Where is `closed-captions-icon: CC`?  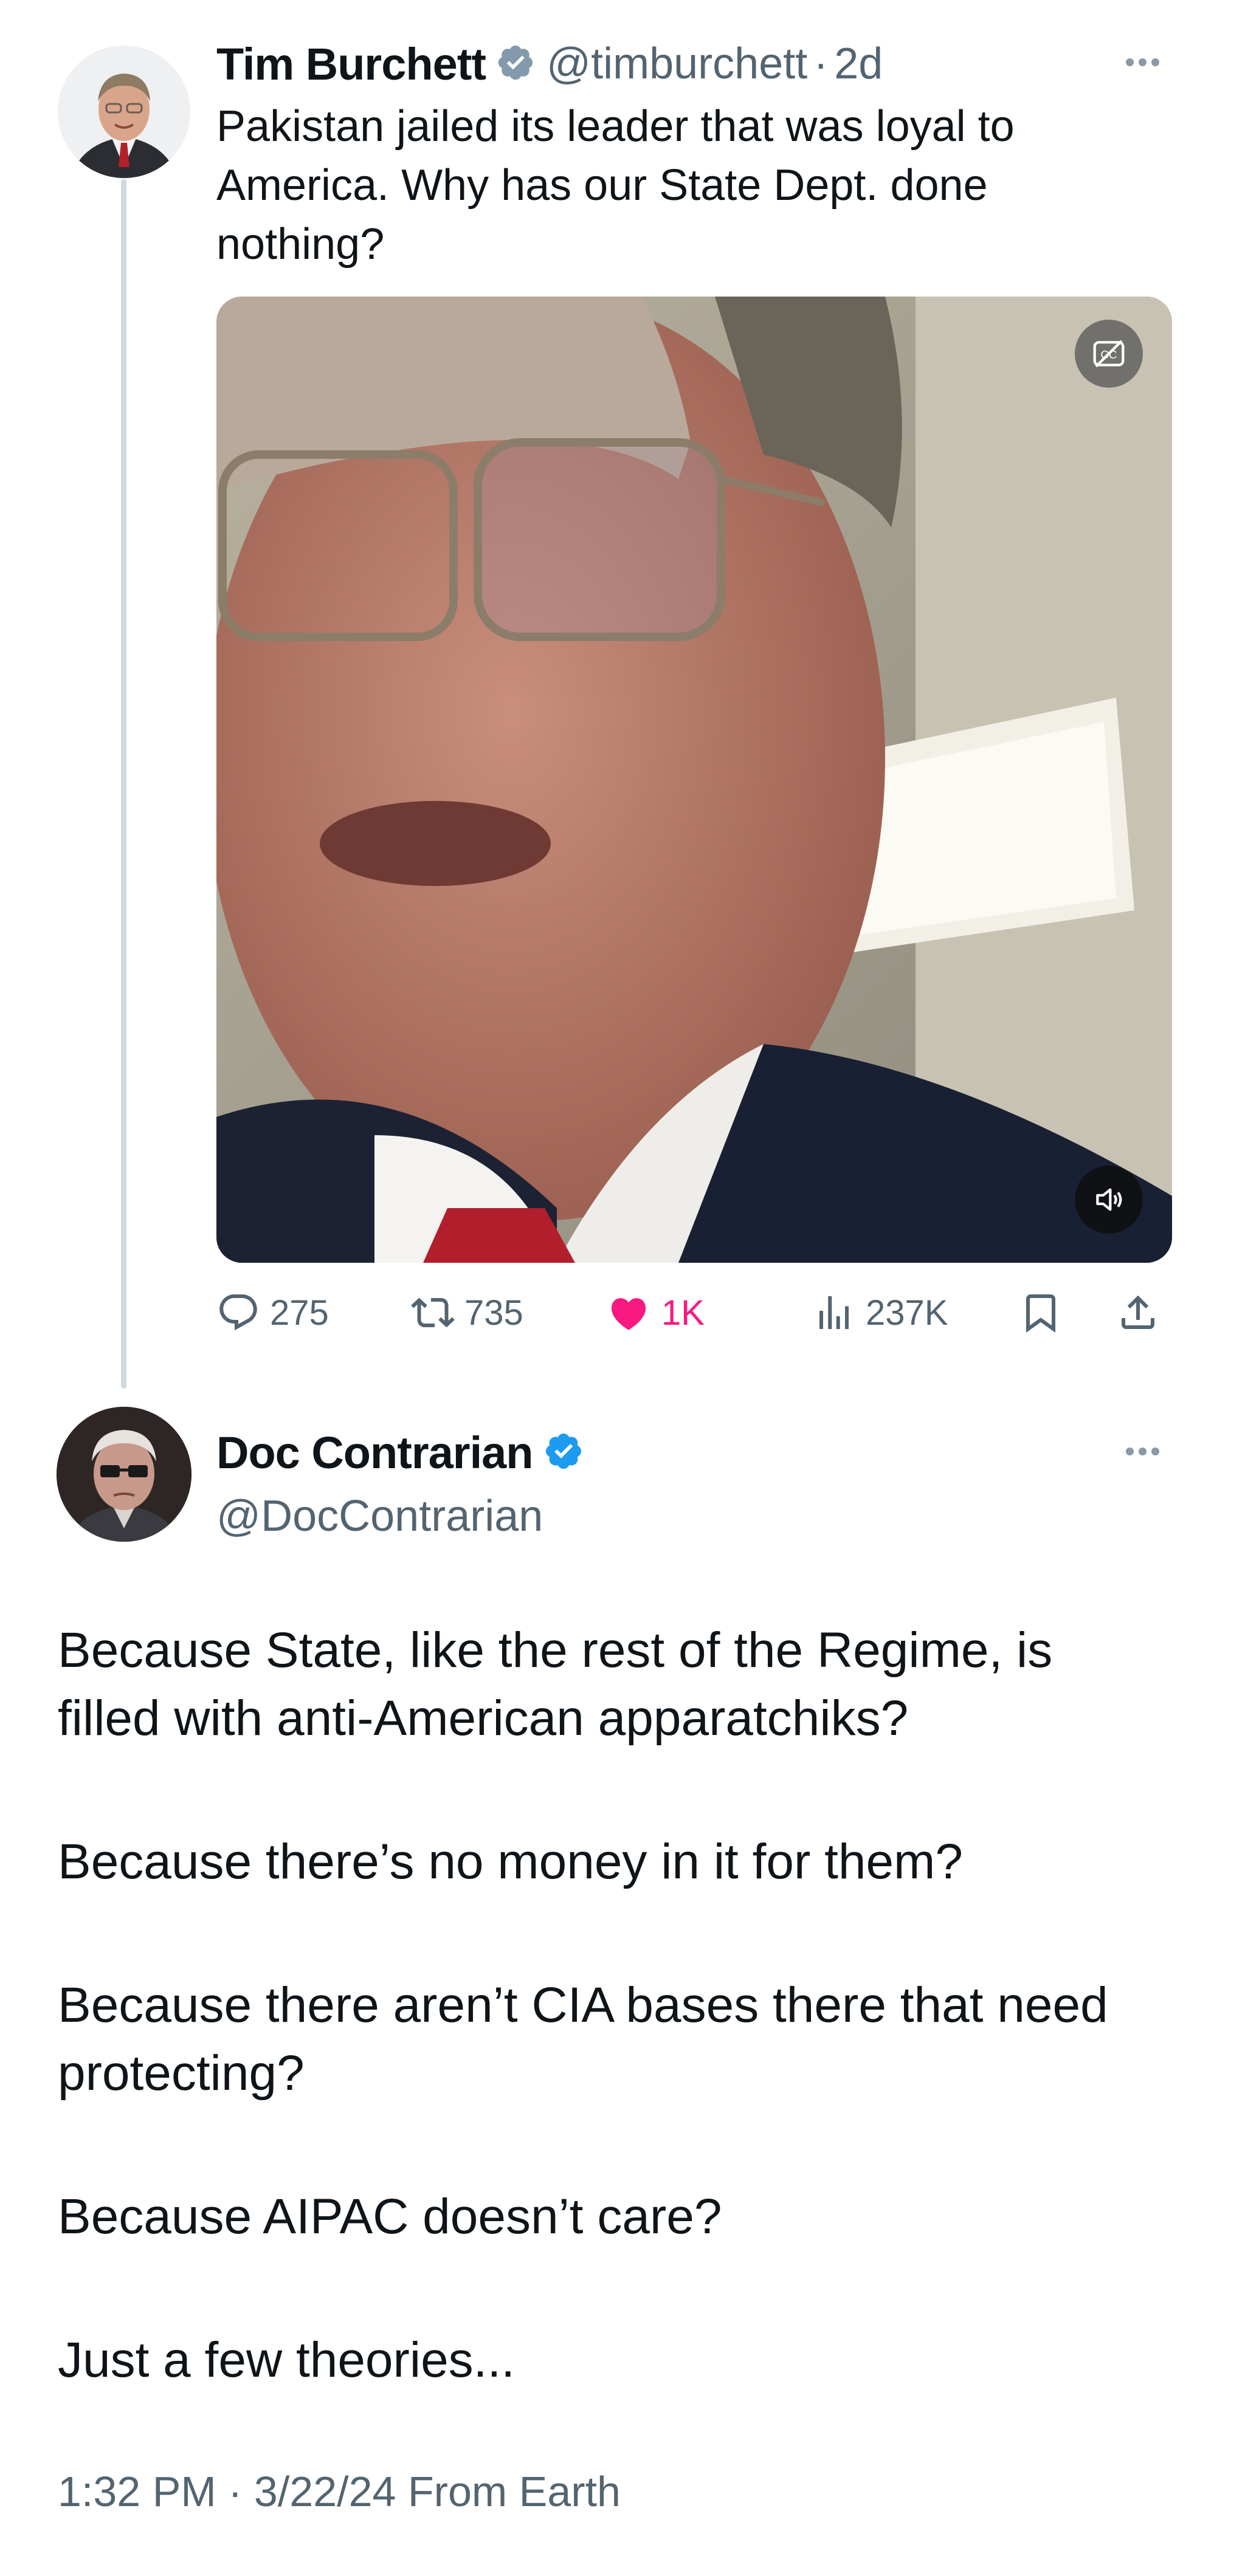
closed-captions-icon: CC is located at coordinates (1109, 354).